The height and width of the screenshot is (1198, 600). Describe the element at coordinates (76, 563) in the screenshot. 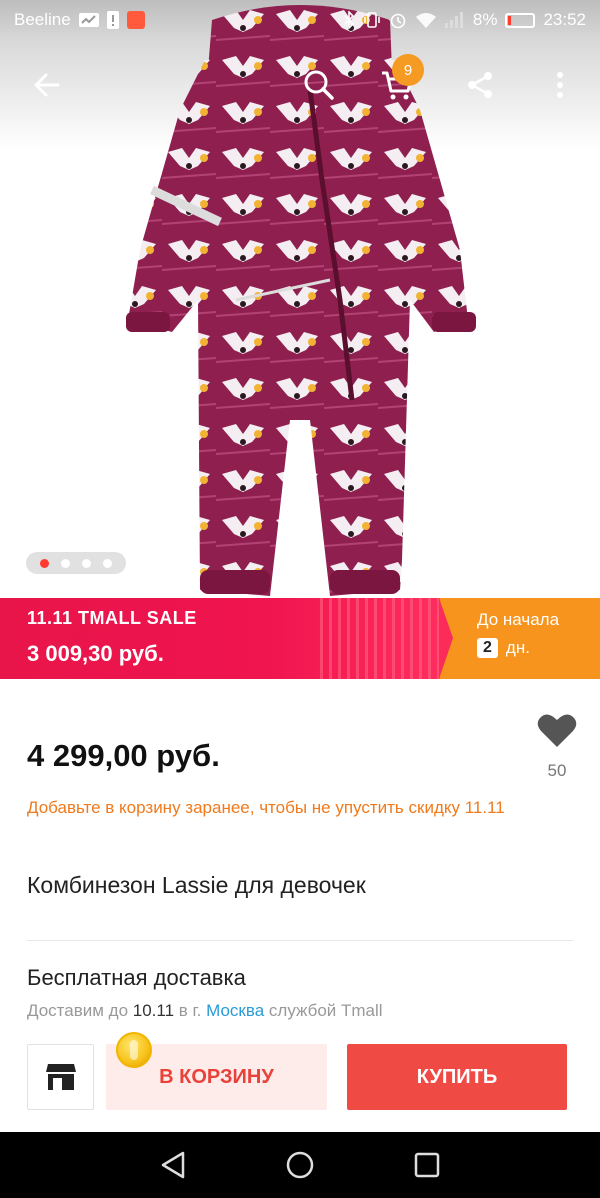

I see `gallery-pagination` at that location.